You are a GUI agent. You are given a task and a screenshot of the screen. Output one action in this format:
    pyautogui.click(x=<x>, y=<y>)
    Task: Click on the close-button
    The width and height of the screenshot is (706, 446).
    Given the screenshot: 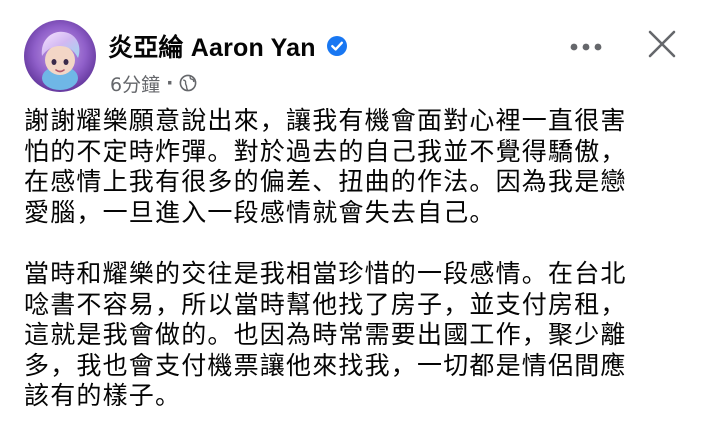 What is the action you would take?
    pyautogui.click(x=662, y=46)
    